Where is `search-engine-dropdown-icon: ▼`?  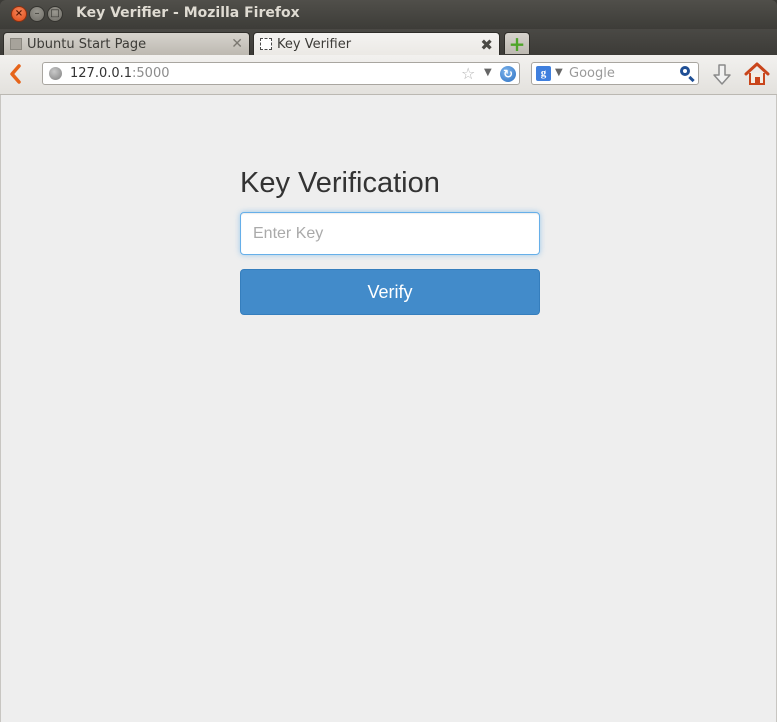 search-engine-dropdown-icon: ▼ is located at coordinates (559, 72).